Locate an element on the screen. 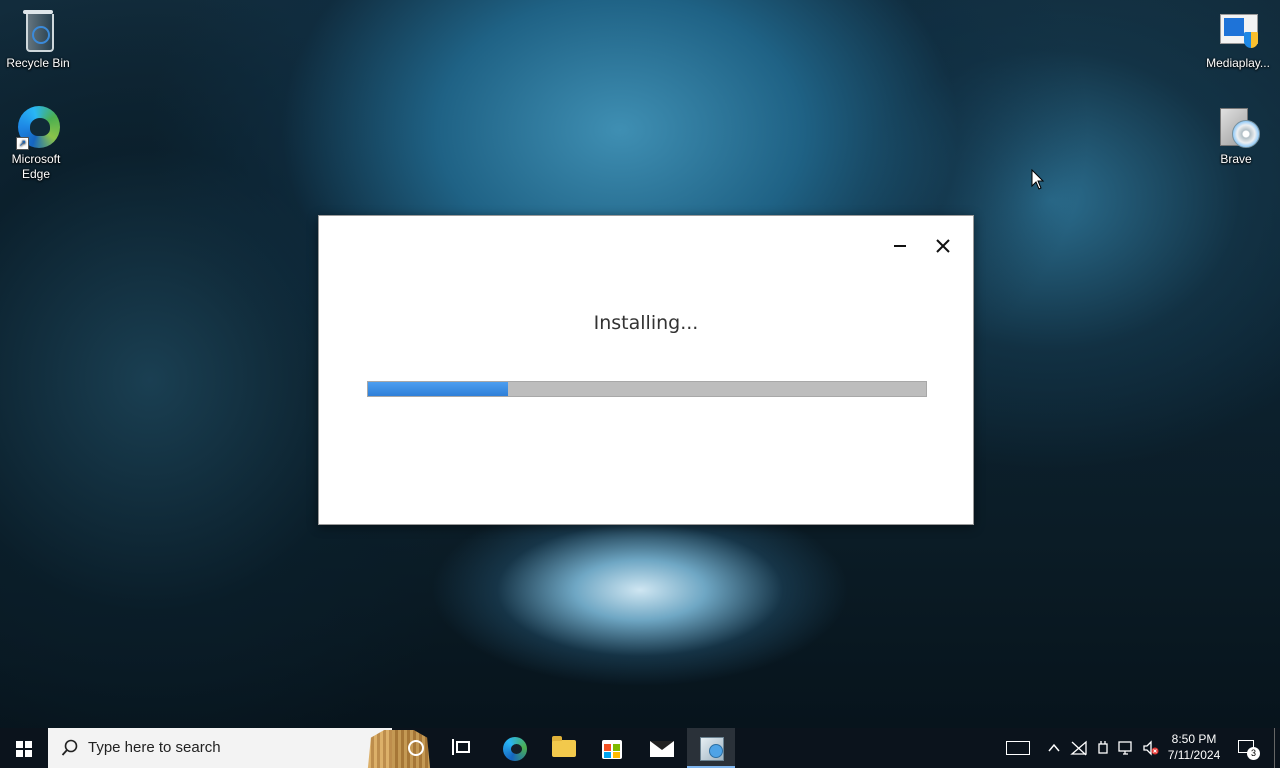 The height and width of the screenshot is (768, 1280). installer-app-icon is located at coordinates (712, 749).